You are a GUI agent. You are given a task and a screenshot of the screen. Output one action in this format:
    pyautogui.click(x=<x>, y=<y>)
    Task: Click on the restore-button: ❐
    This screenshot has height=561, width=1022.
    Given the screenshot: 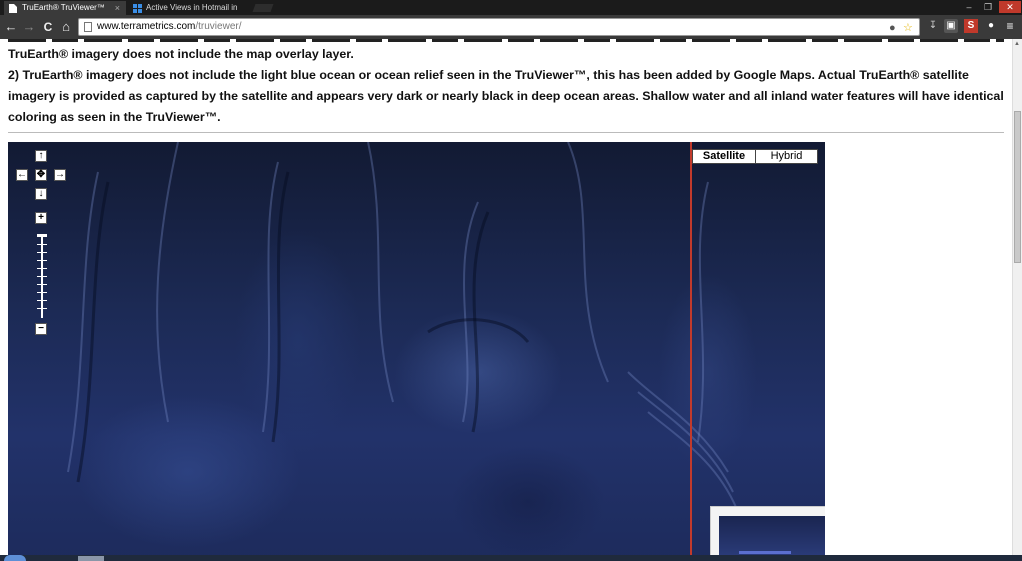 What is the action you would take?
    pyautogui.click(x=988, y=7)
    